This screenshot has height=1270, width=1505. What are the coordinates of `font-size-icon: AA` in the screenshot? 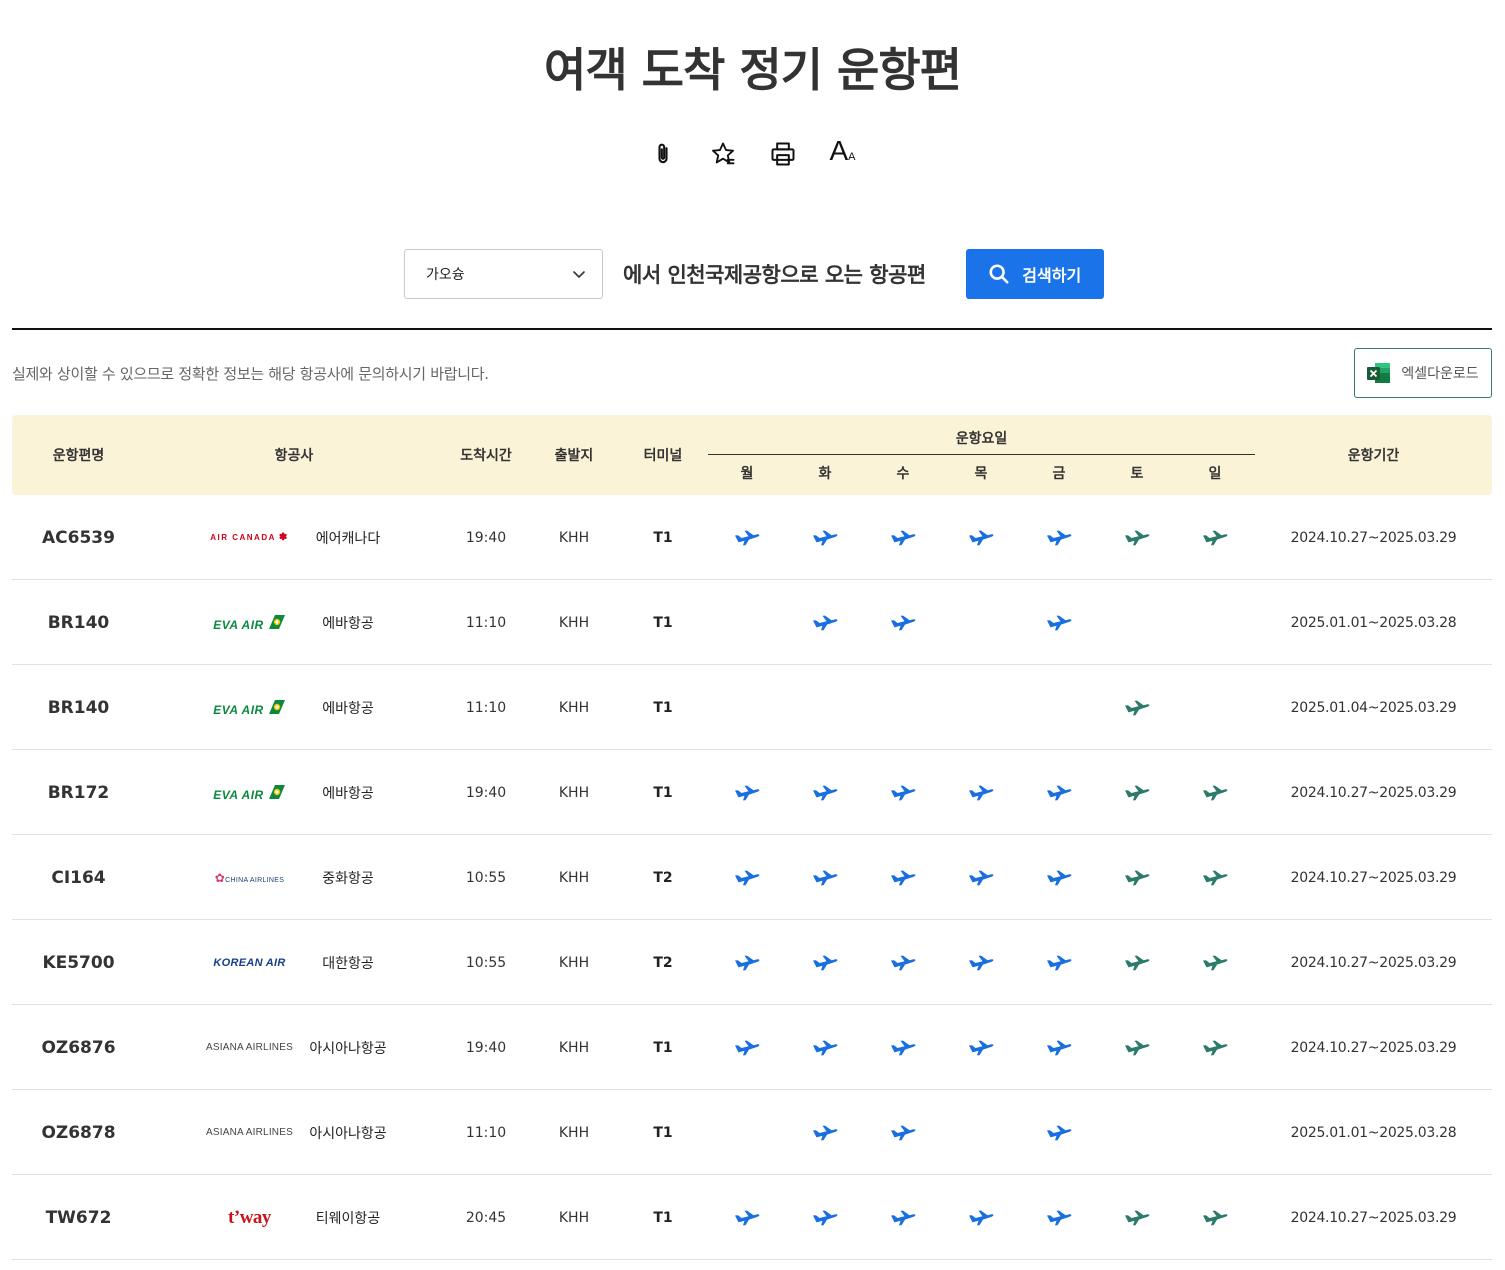 It's located at (842, 150).